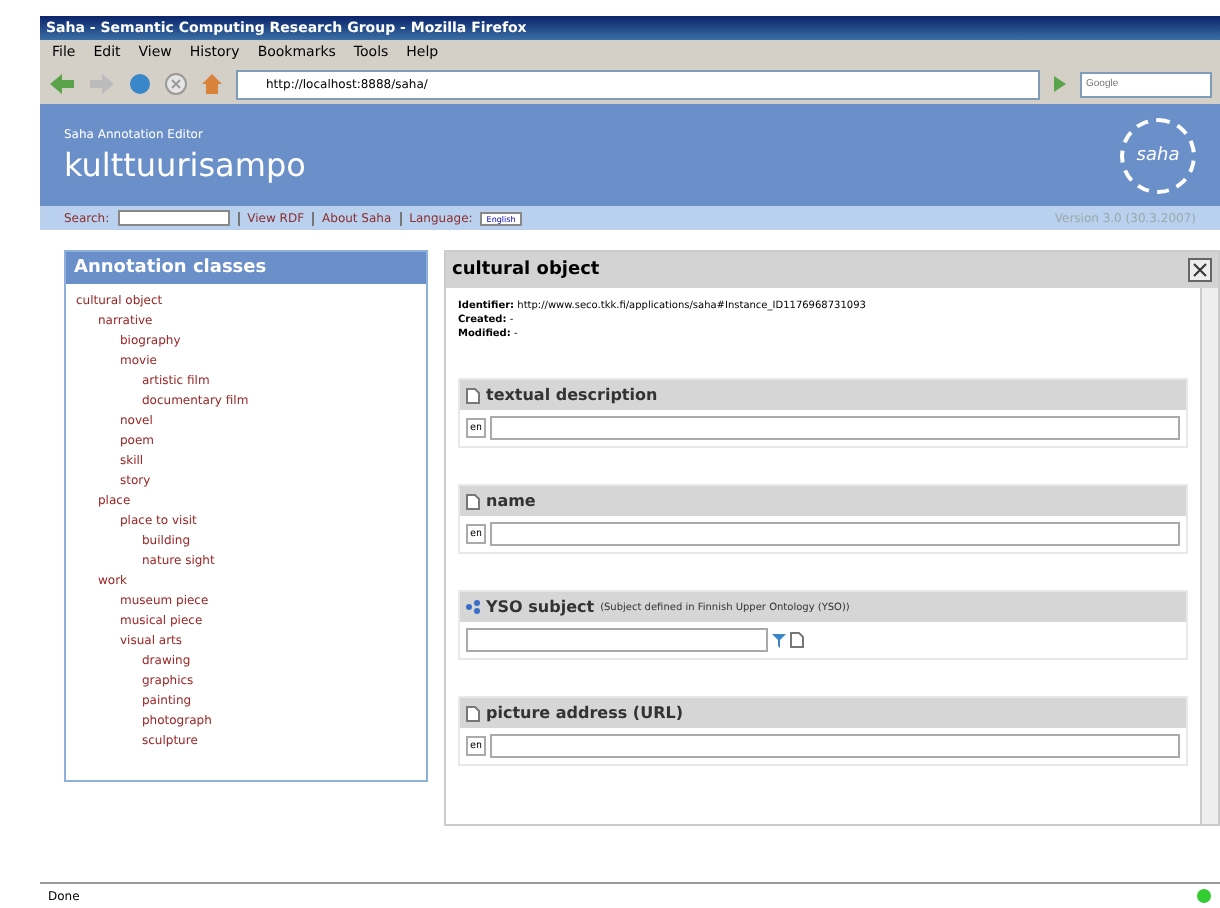 This screenshot has width=1220, height=908. Describe the element at coordinates (1060, 84) in the screenshot. I see `go-icon` at that location.